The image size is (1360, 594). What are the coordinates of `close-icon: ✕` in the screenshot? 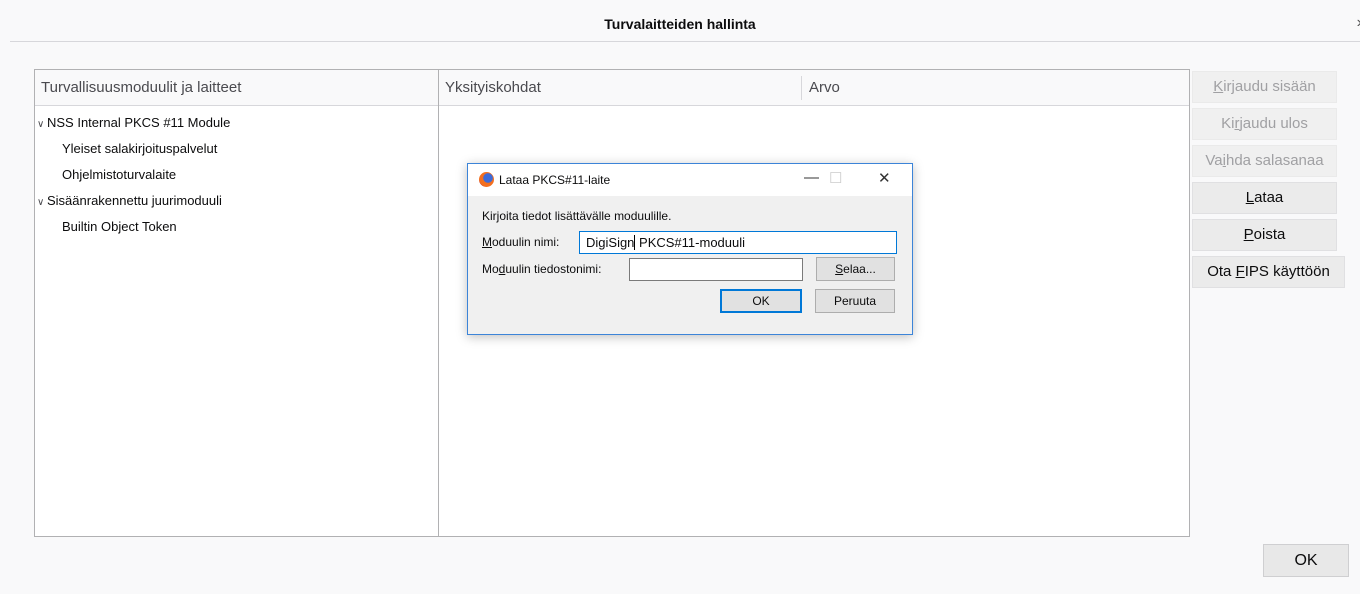 It's located at (884, 178).